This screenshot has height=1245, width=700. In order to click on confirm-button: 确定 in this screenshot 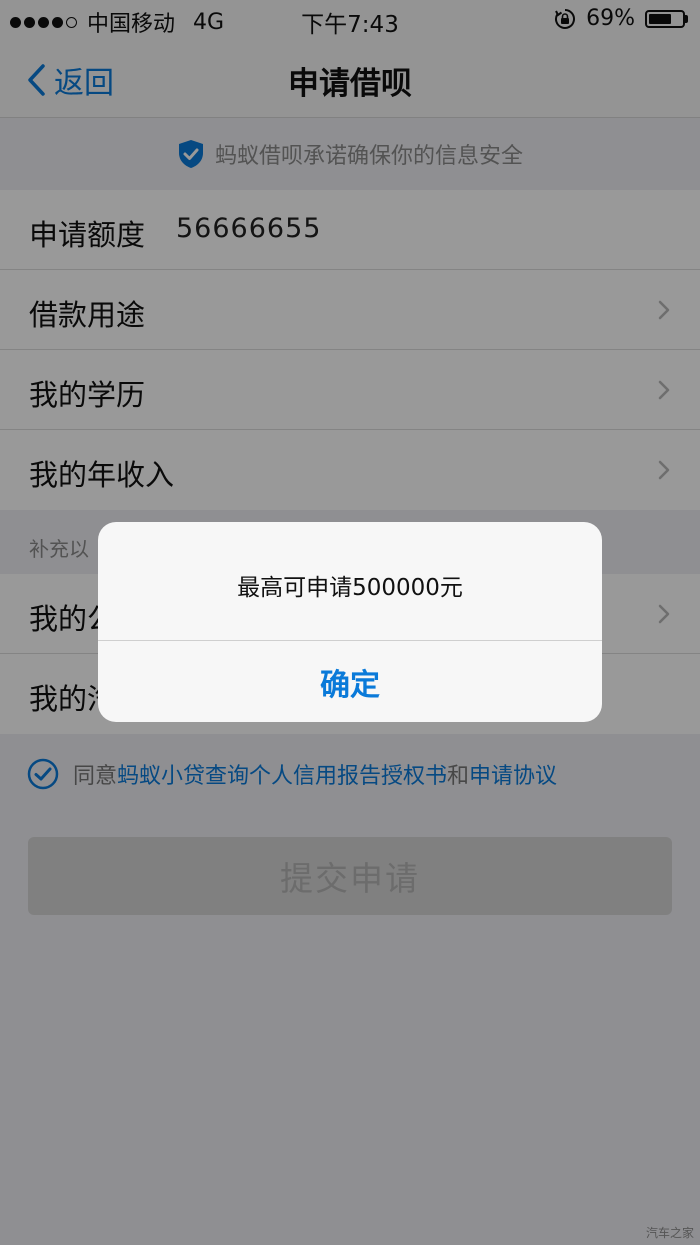, I will do `click(350, 681)`.